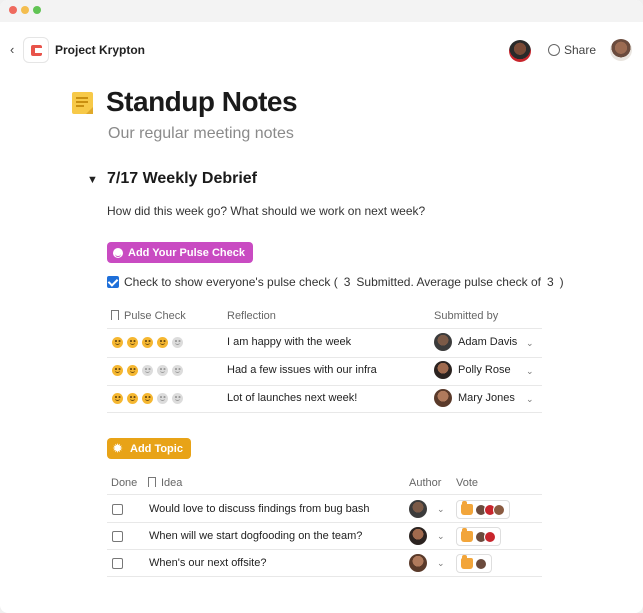 The width and height of the screenshot is (643, 613). I want to click on submitted-count: 3, so click(347, 282).